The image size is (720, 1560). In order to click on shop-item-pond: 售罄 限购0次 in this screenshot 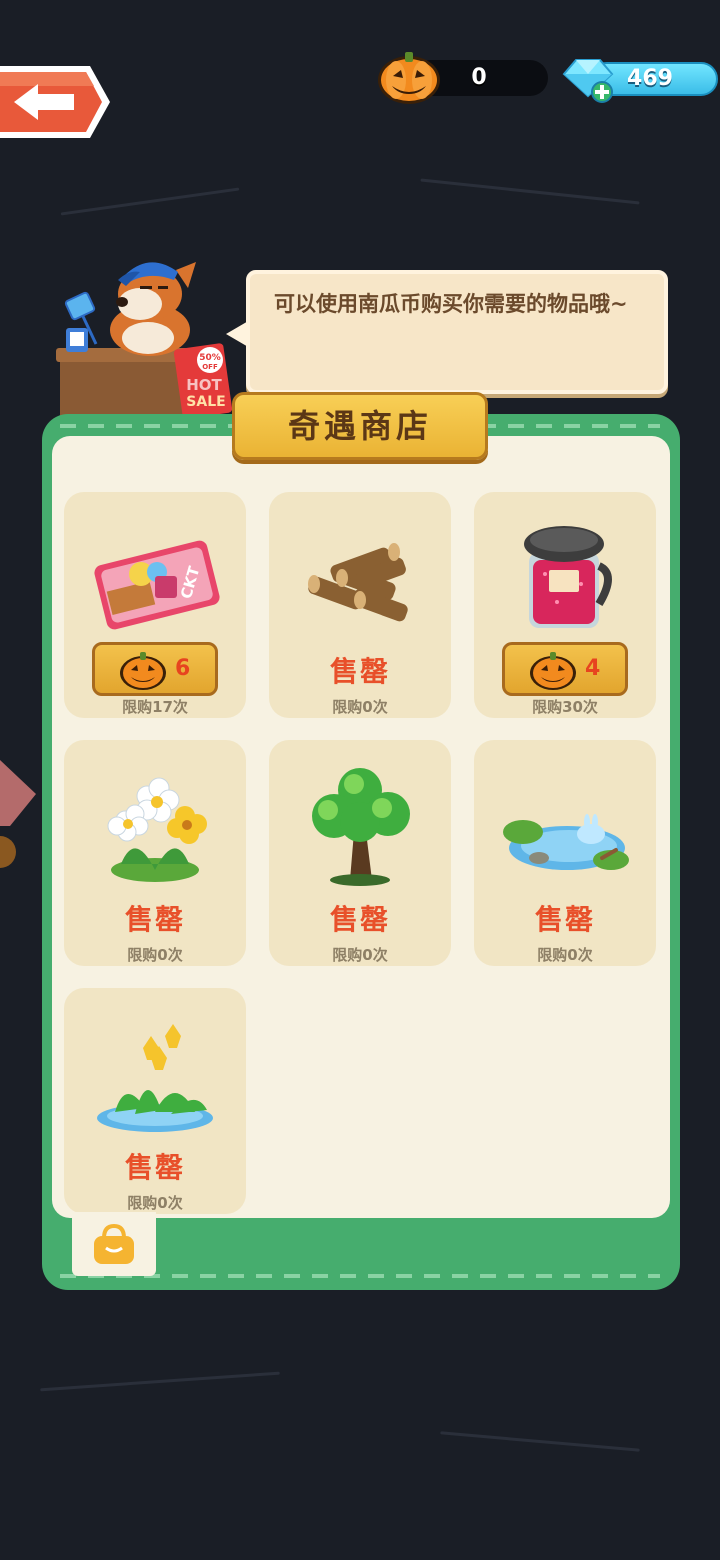, I will do `click(565, 853)`.